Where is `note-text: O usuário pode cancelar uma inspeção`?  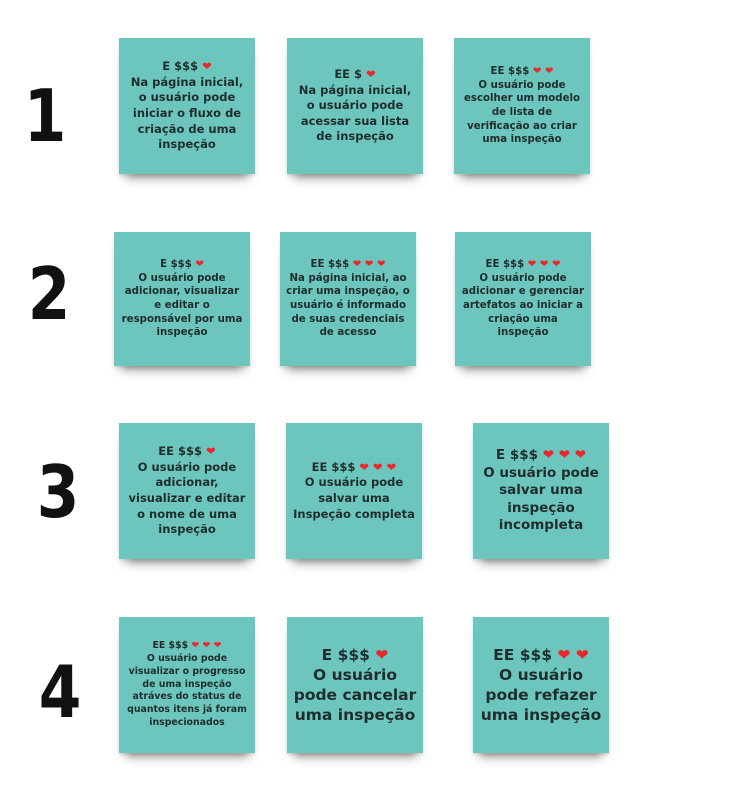 note-text: O usuário pode cancelar uma inspeção is located at coordinates (355, 695).